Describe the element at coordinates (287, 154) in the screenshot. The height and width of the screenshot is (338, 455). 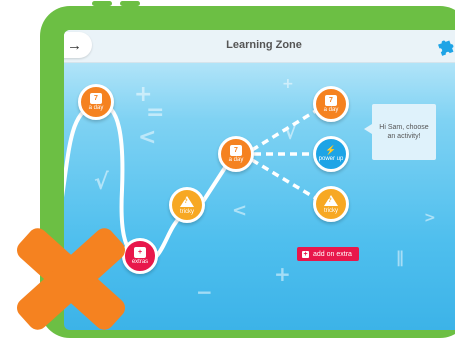
I see `branch-line` at that location.